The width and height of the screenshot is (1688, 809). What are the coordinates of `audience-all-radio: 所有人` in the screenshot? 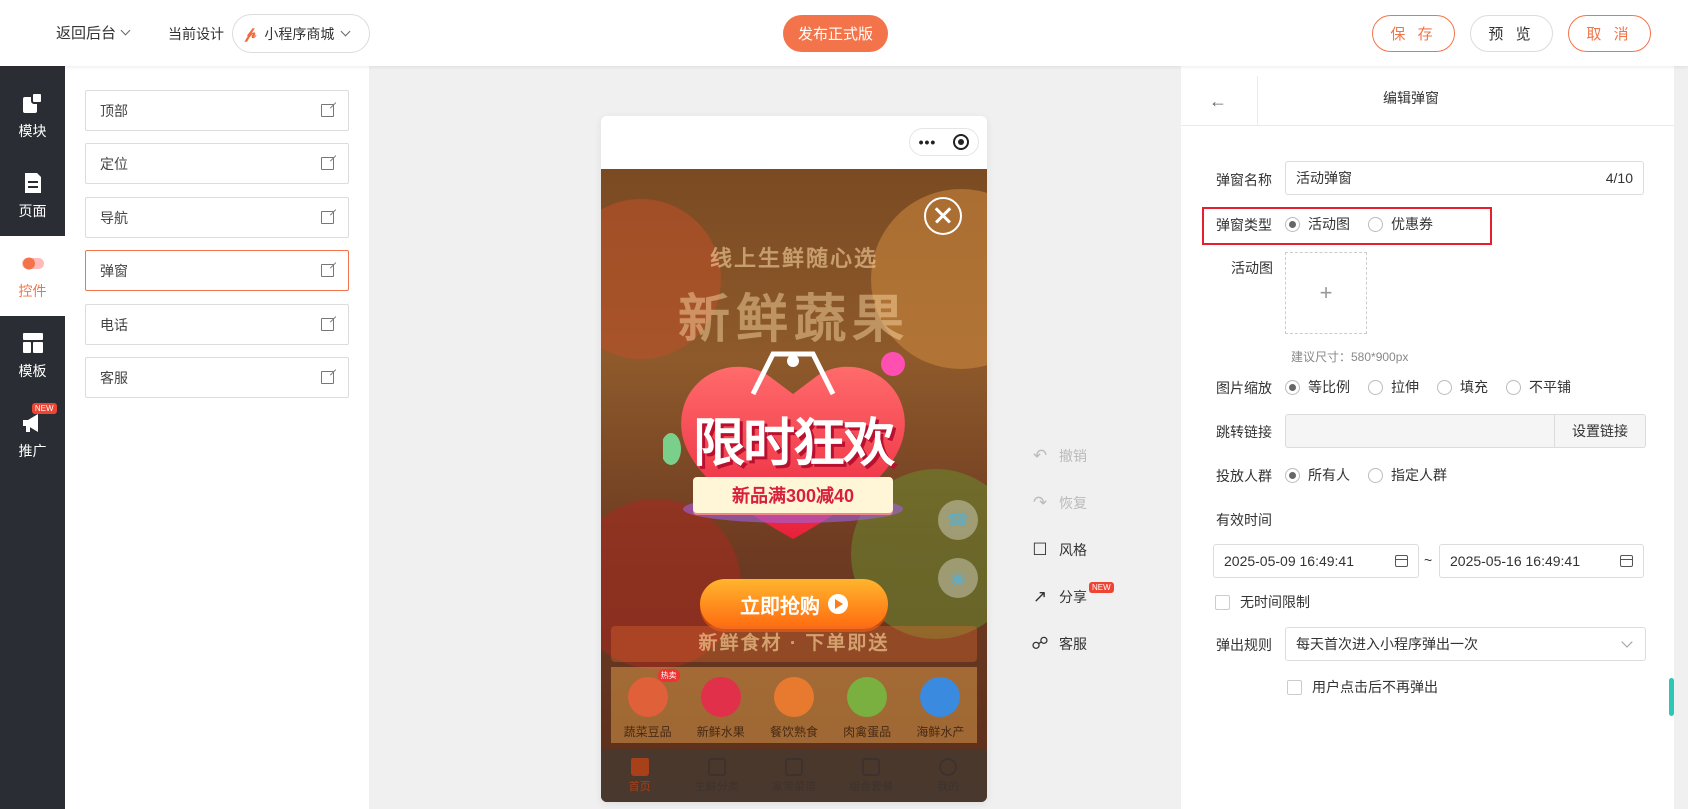 It's located at (1317, 475).